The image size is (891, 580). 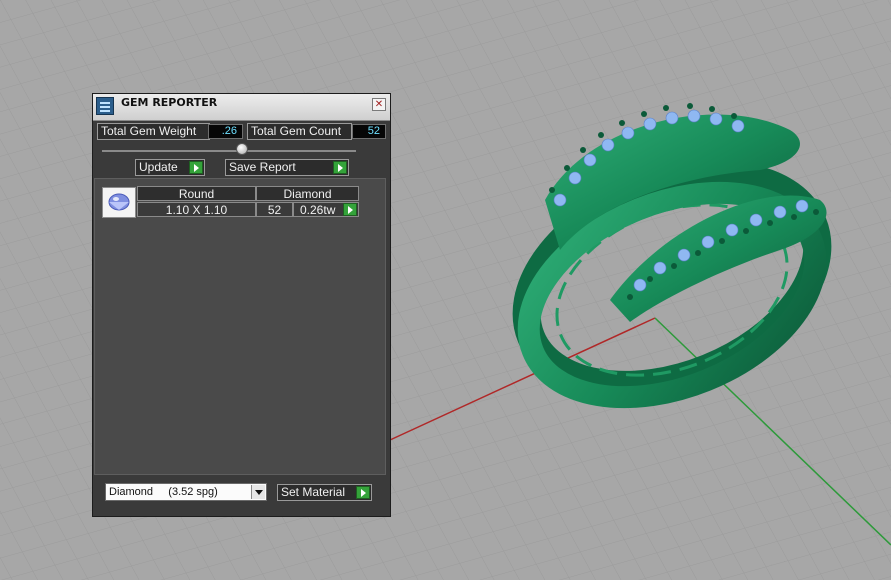 What do you see at coordinates (153, 131) in the screenshot?
I see `total-gem-weight-label: Total Gem Weight` at bounding box center [153, 131].